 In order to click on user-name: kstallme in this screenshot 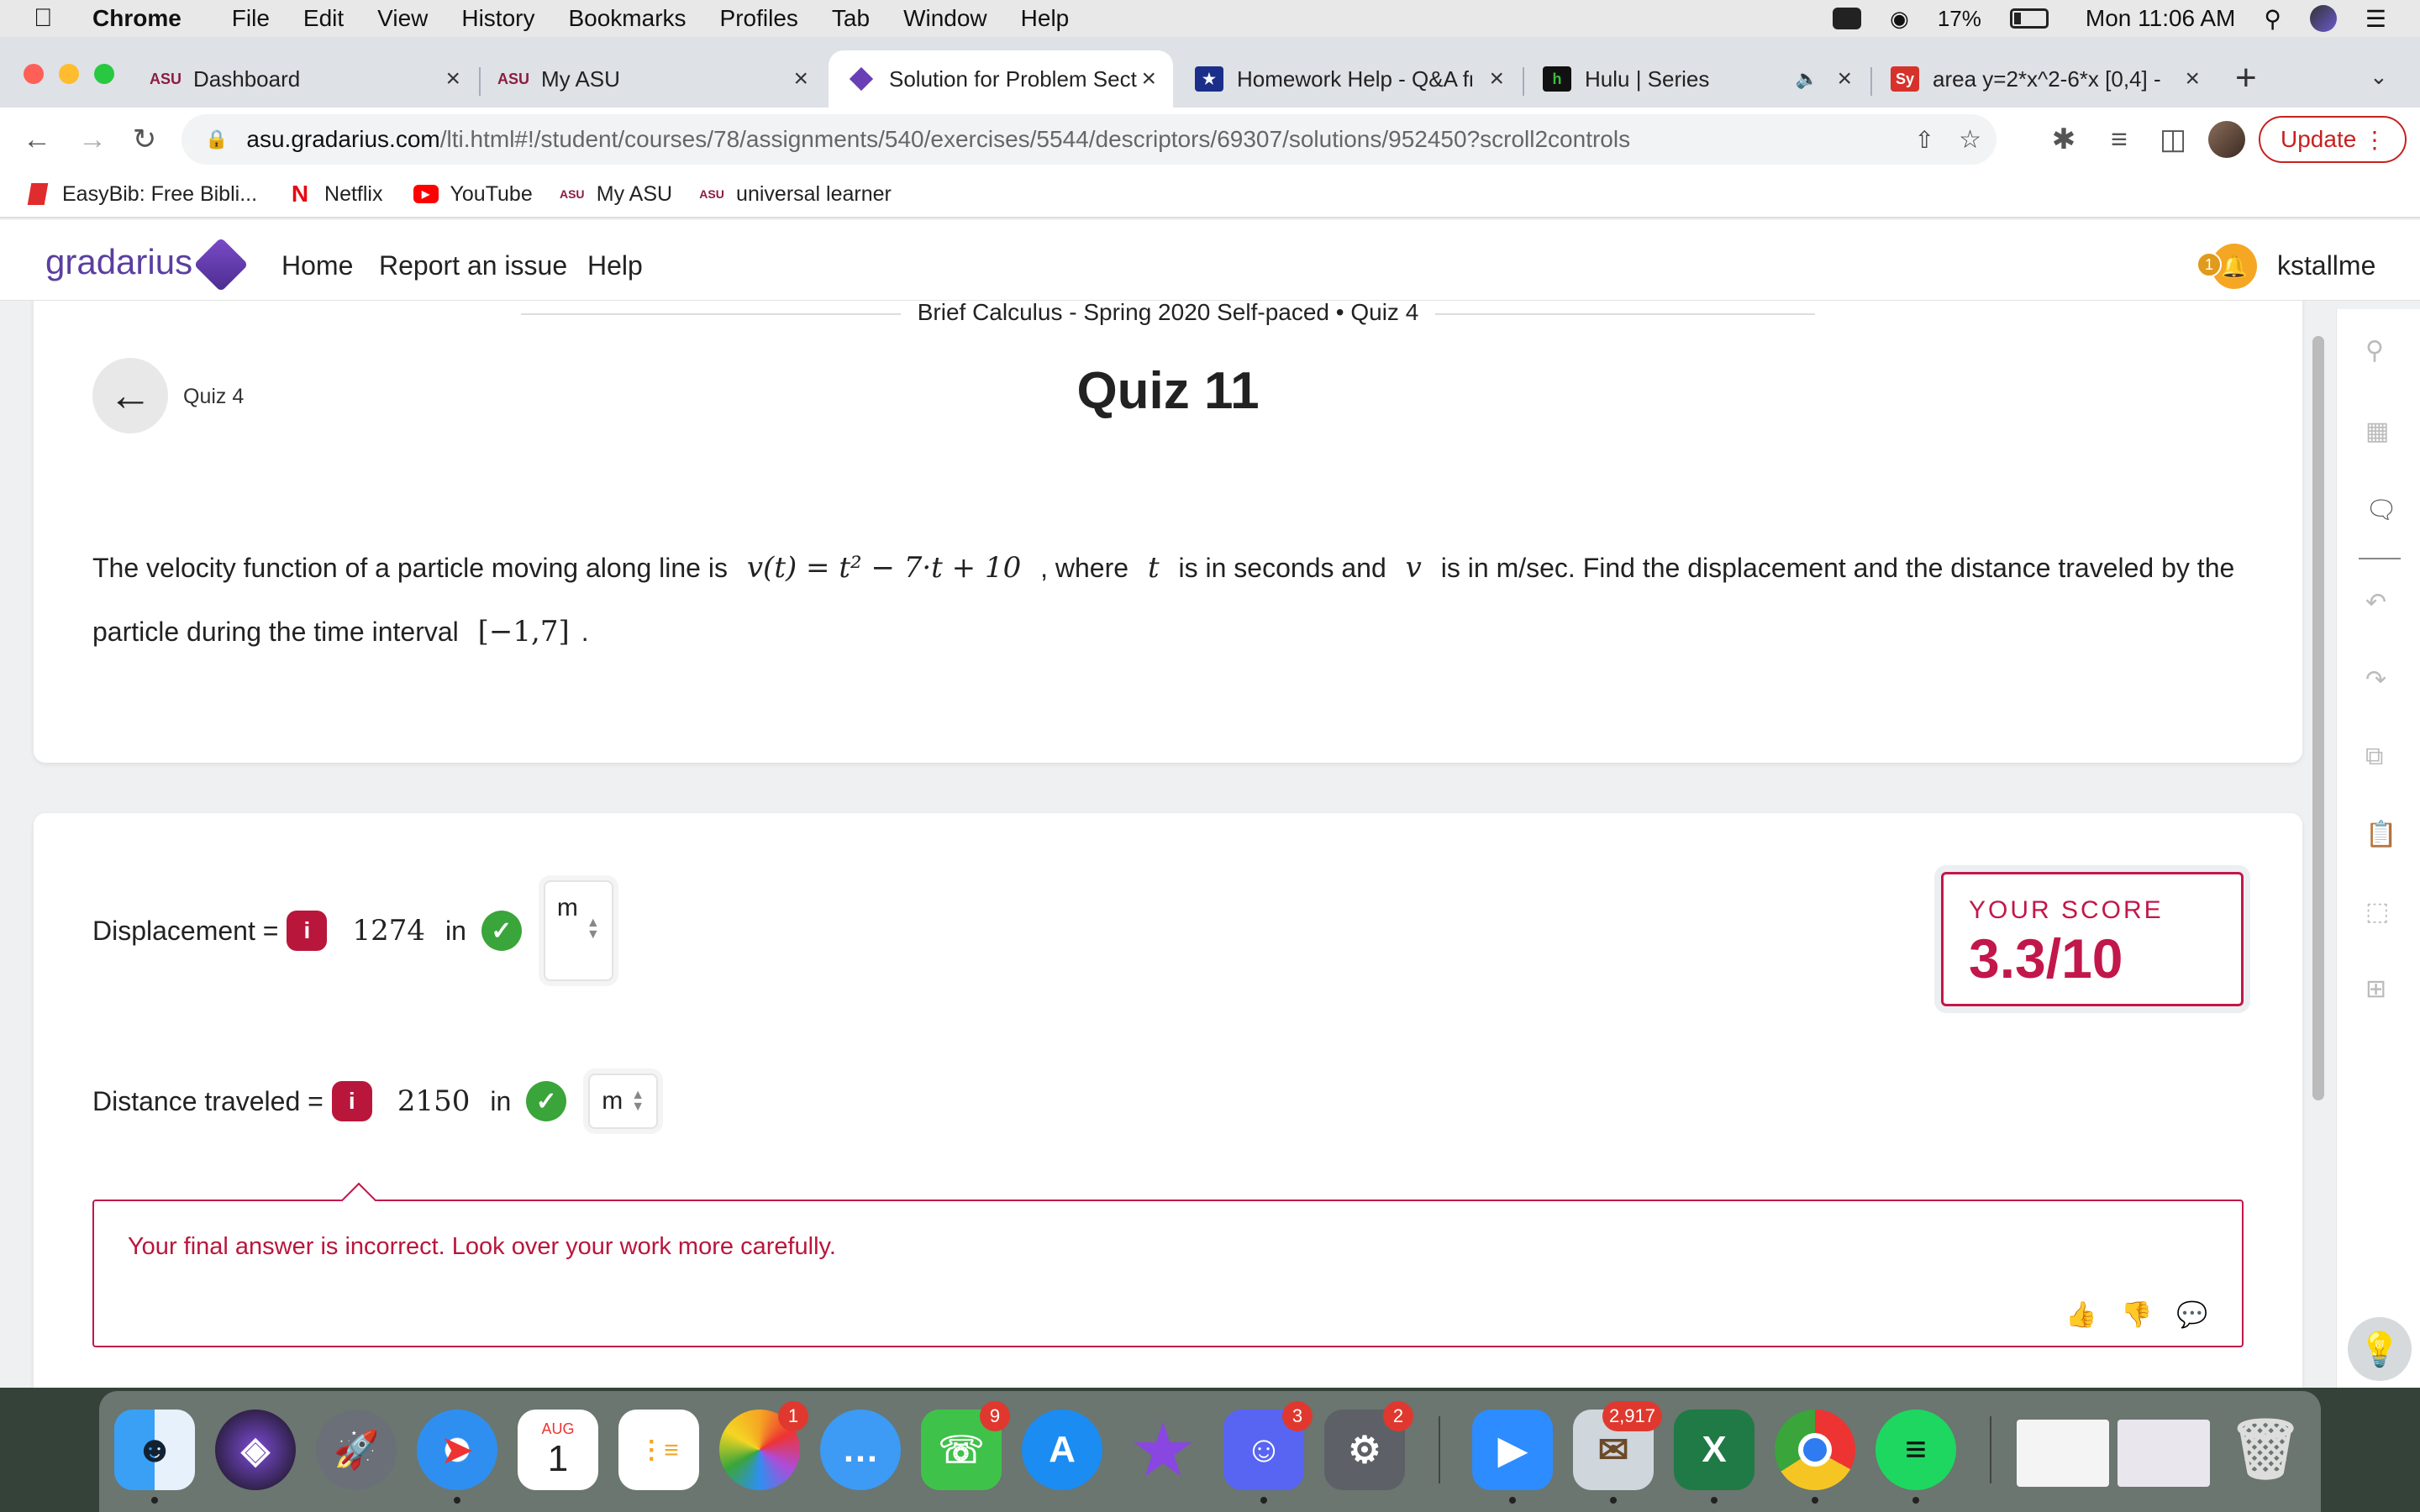, I will do `click(2326, 265)`.